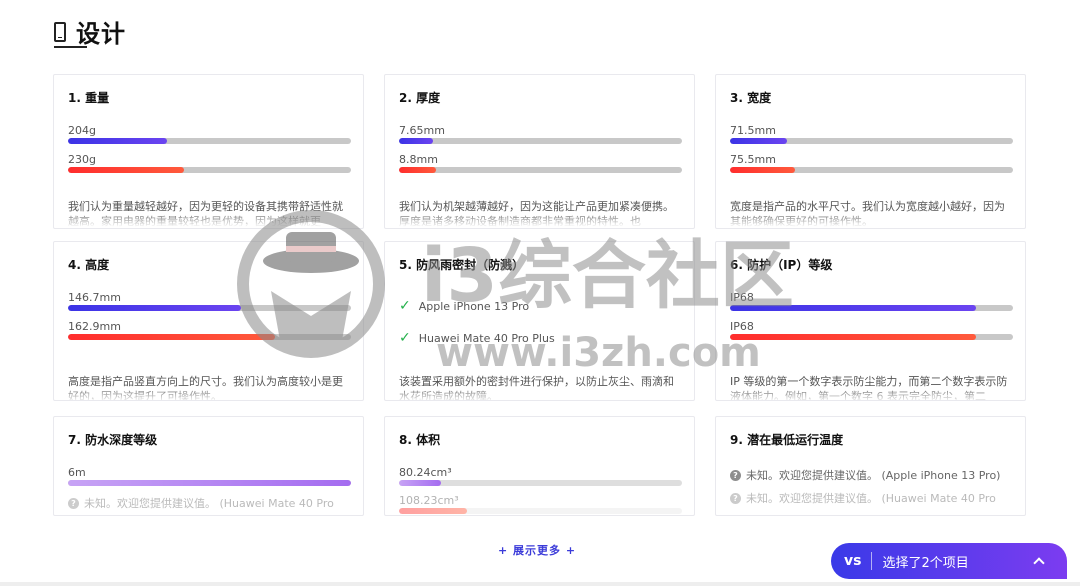 This screenshot has width=1080, height=586. What do you see at coordinates (753, 159) in the screenshot?
I see `metric-value: 75.5mm` at bounding box center [753, 159].